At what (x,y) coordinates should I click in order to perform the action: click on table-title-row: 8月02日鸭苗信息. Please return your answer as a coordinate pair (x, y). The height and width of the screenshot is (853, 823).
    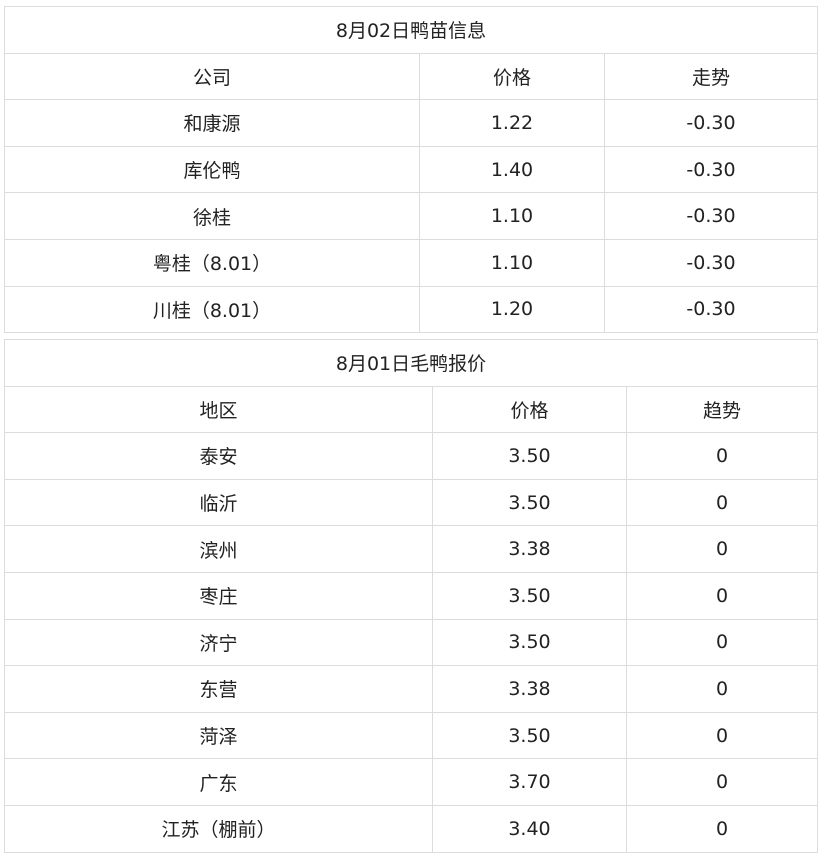
    Looking at the image, I should click on (411, 30).